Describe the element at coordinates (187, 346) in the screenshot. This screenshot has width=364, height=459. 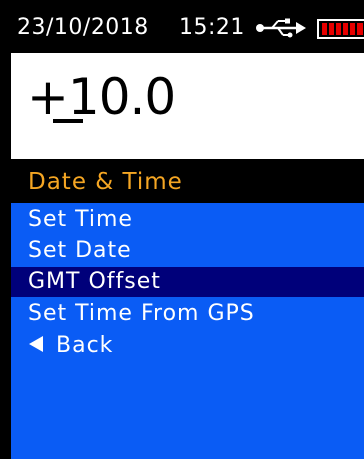
I see `menu-item-back: Back` at that location.